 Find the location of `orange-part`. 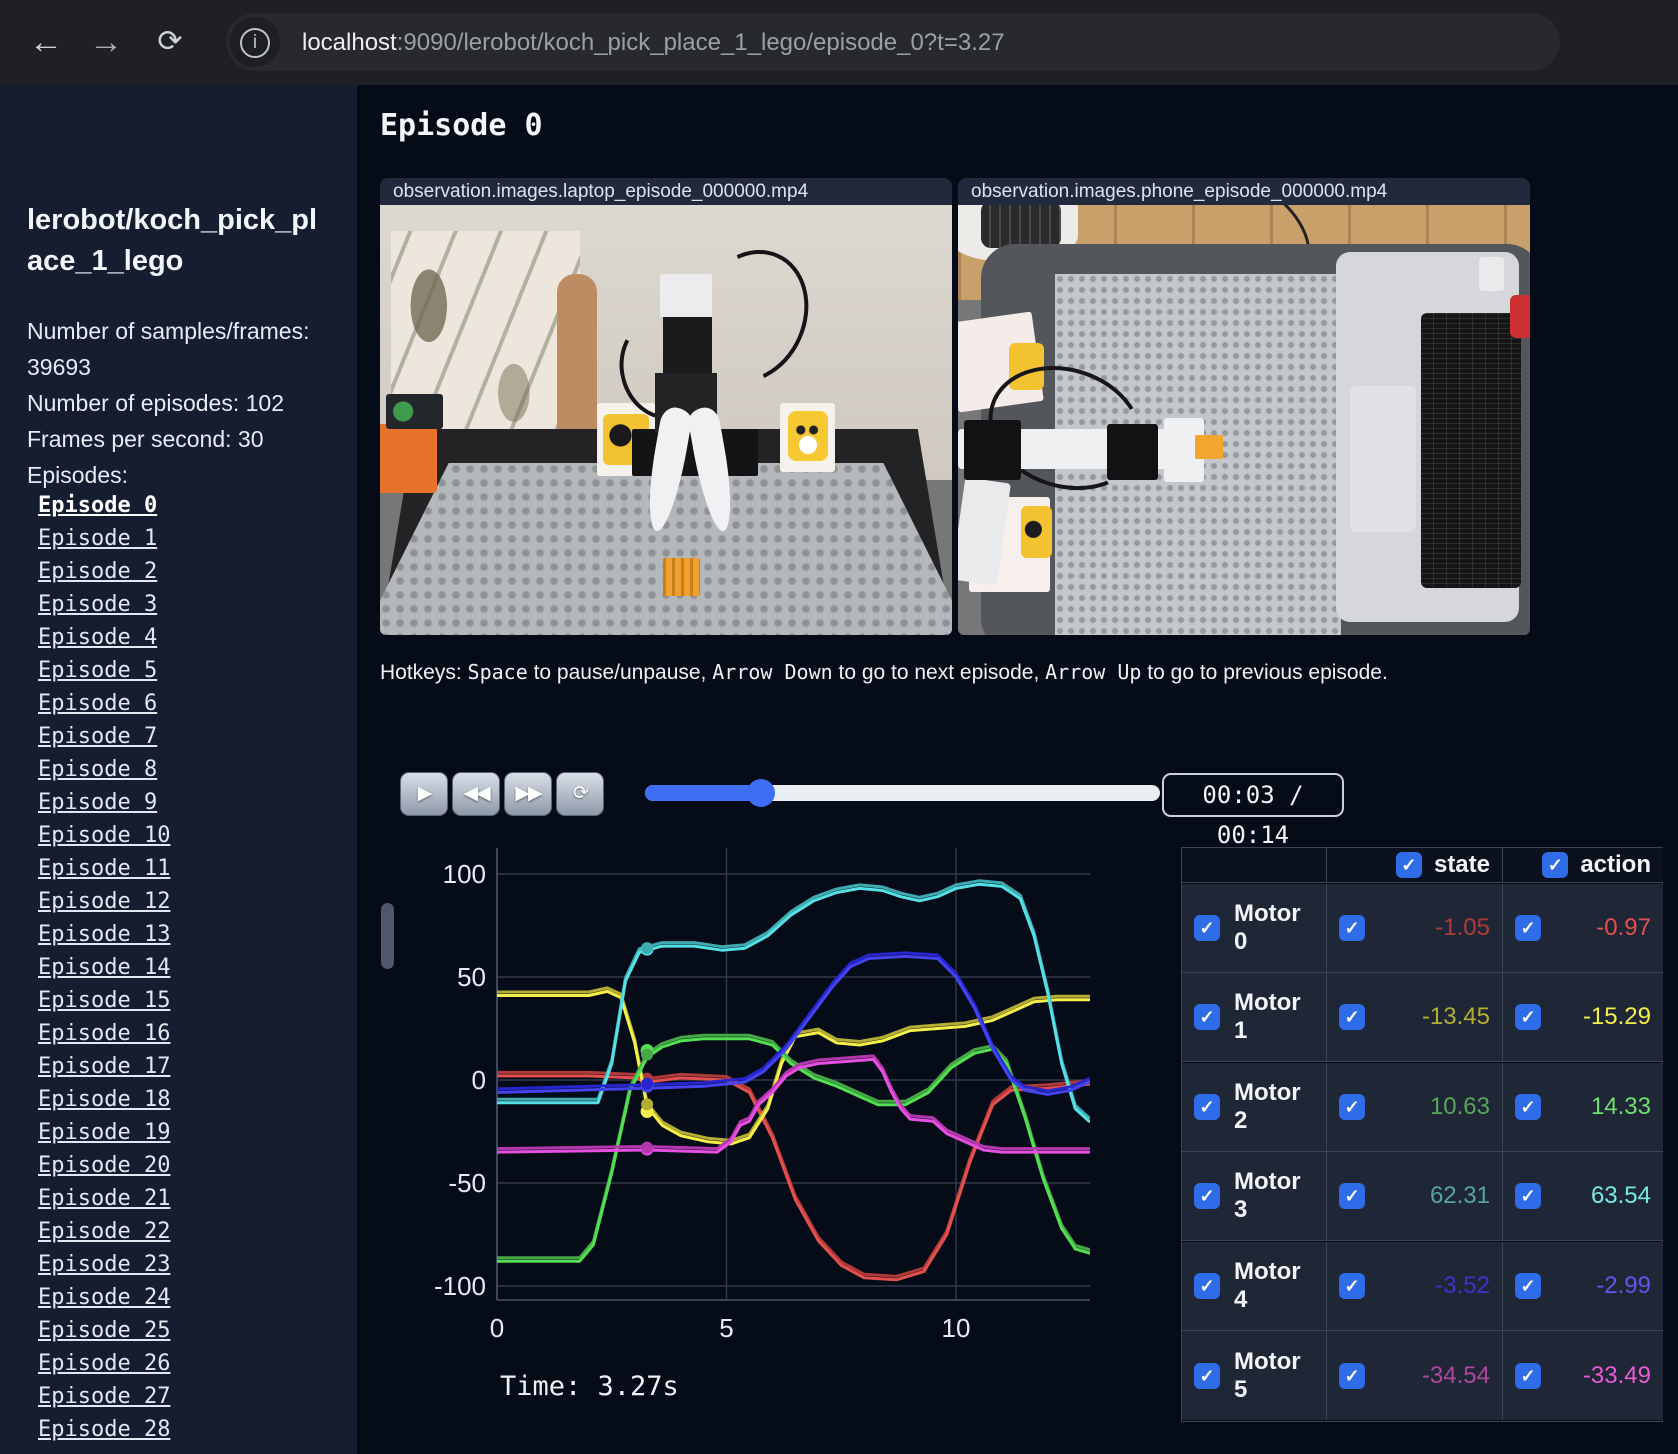

orange-part is located at coordinates (409, 459).